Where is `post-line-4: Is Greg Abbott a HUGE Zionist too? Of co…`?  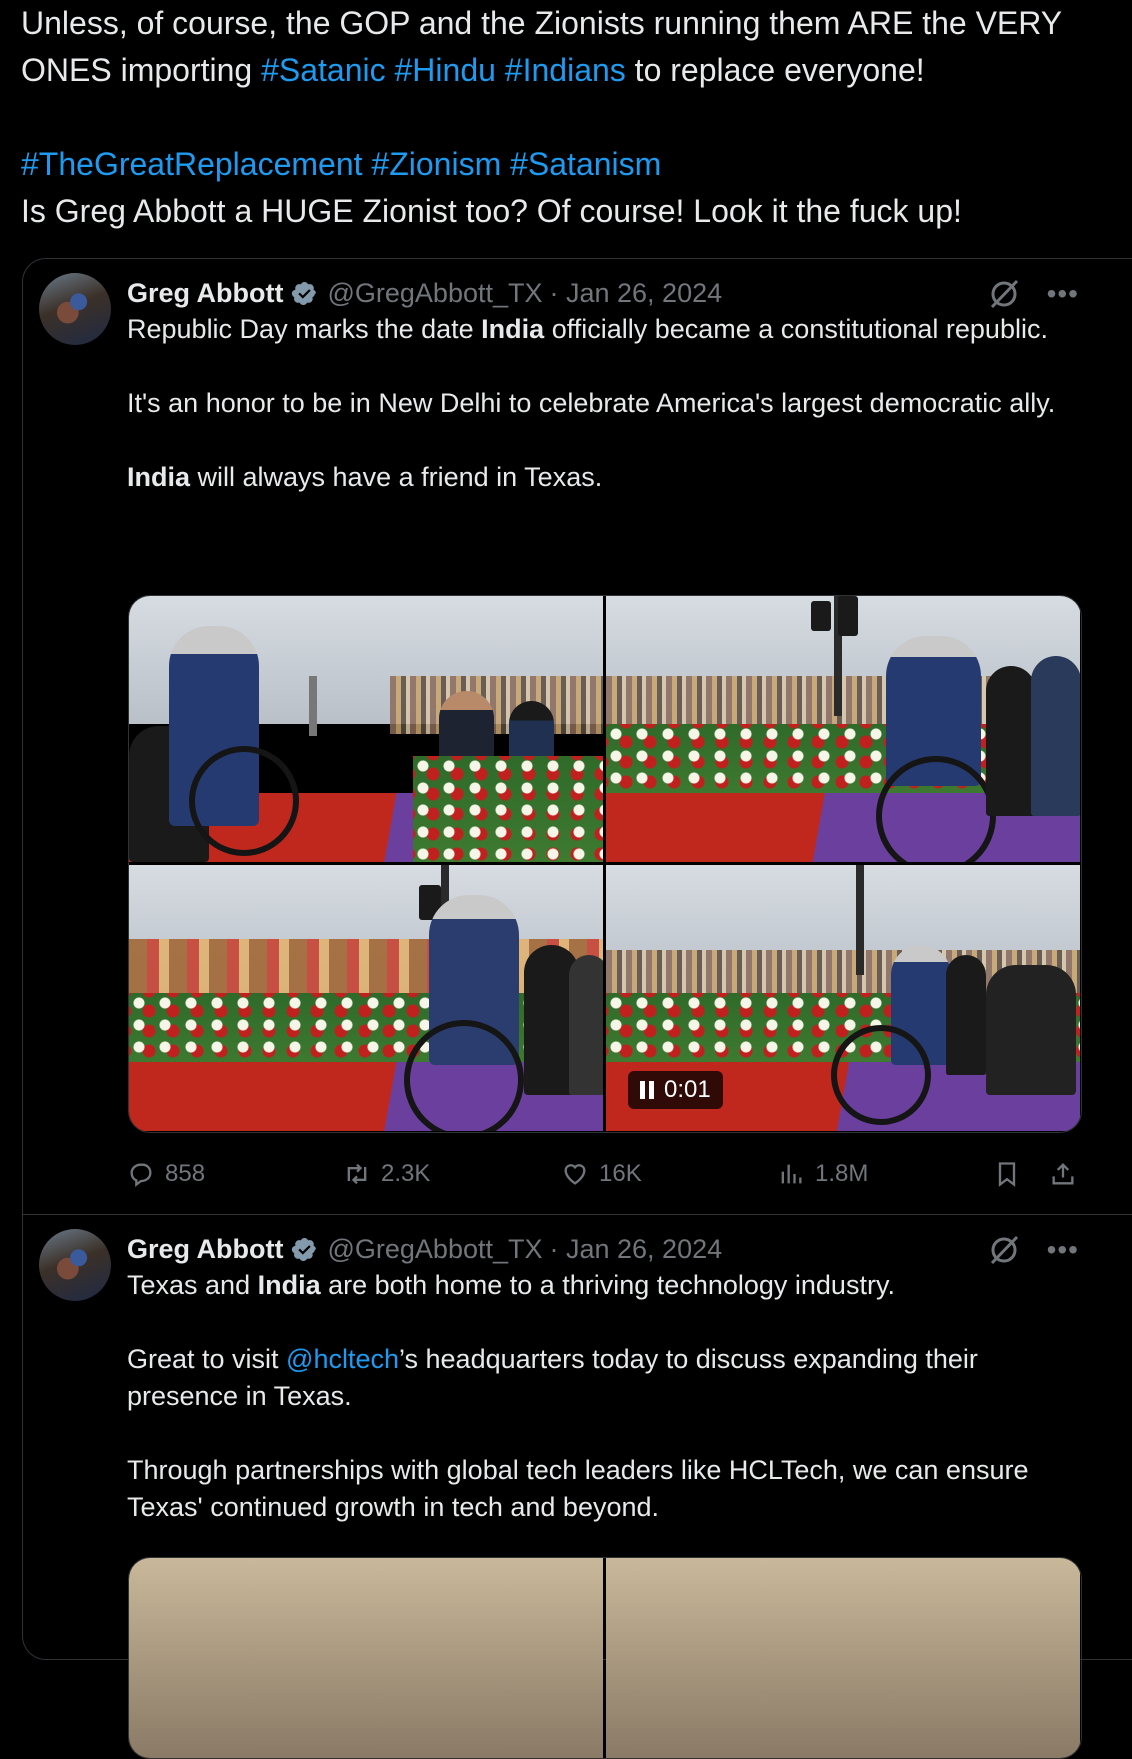 post-line-4: Is Greg Abbott a HUGE Zionist too? Of co… is located at coordinates (491, 211).